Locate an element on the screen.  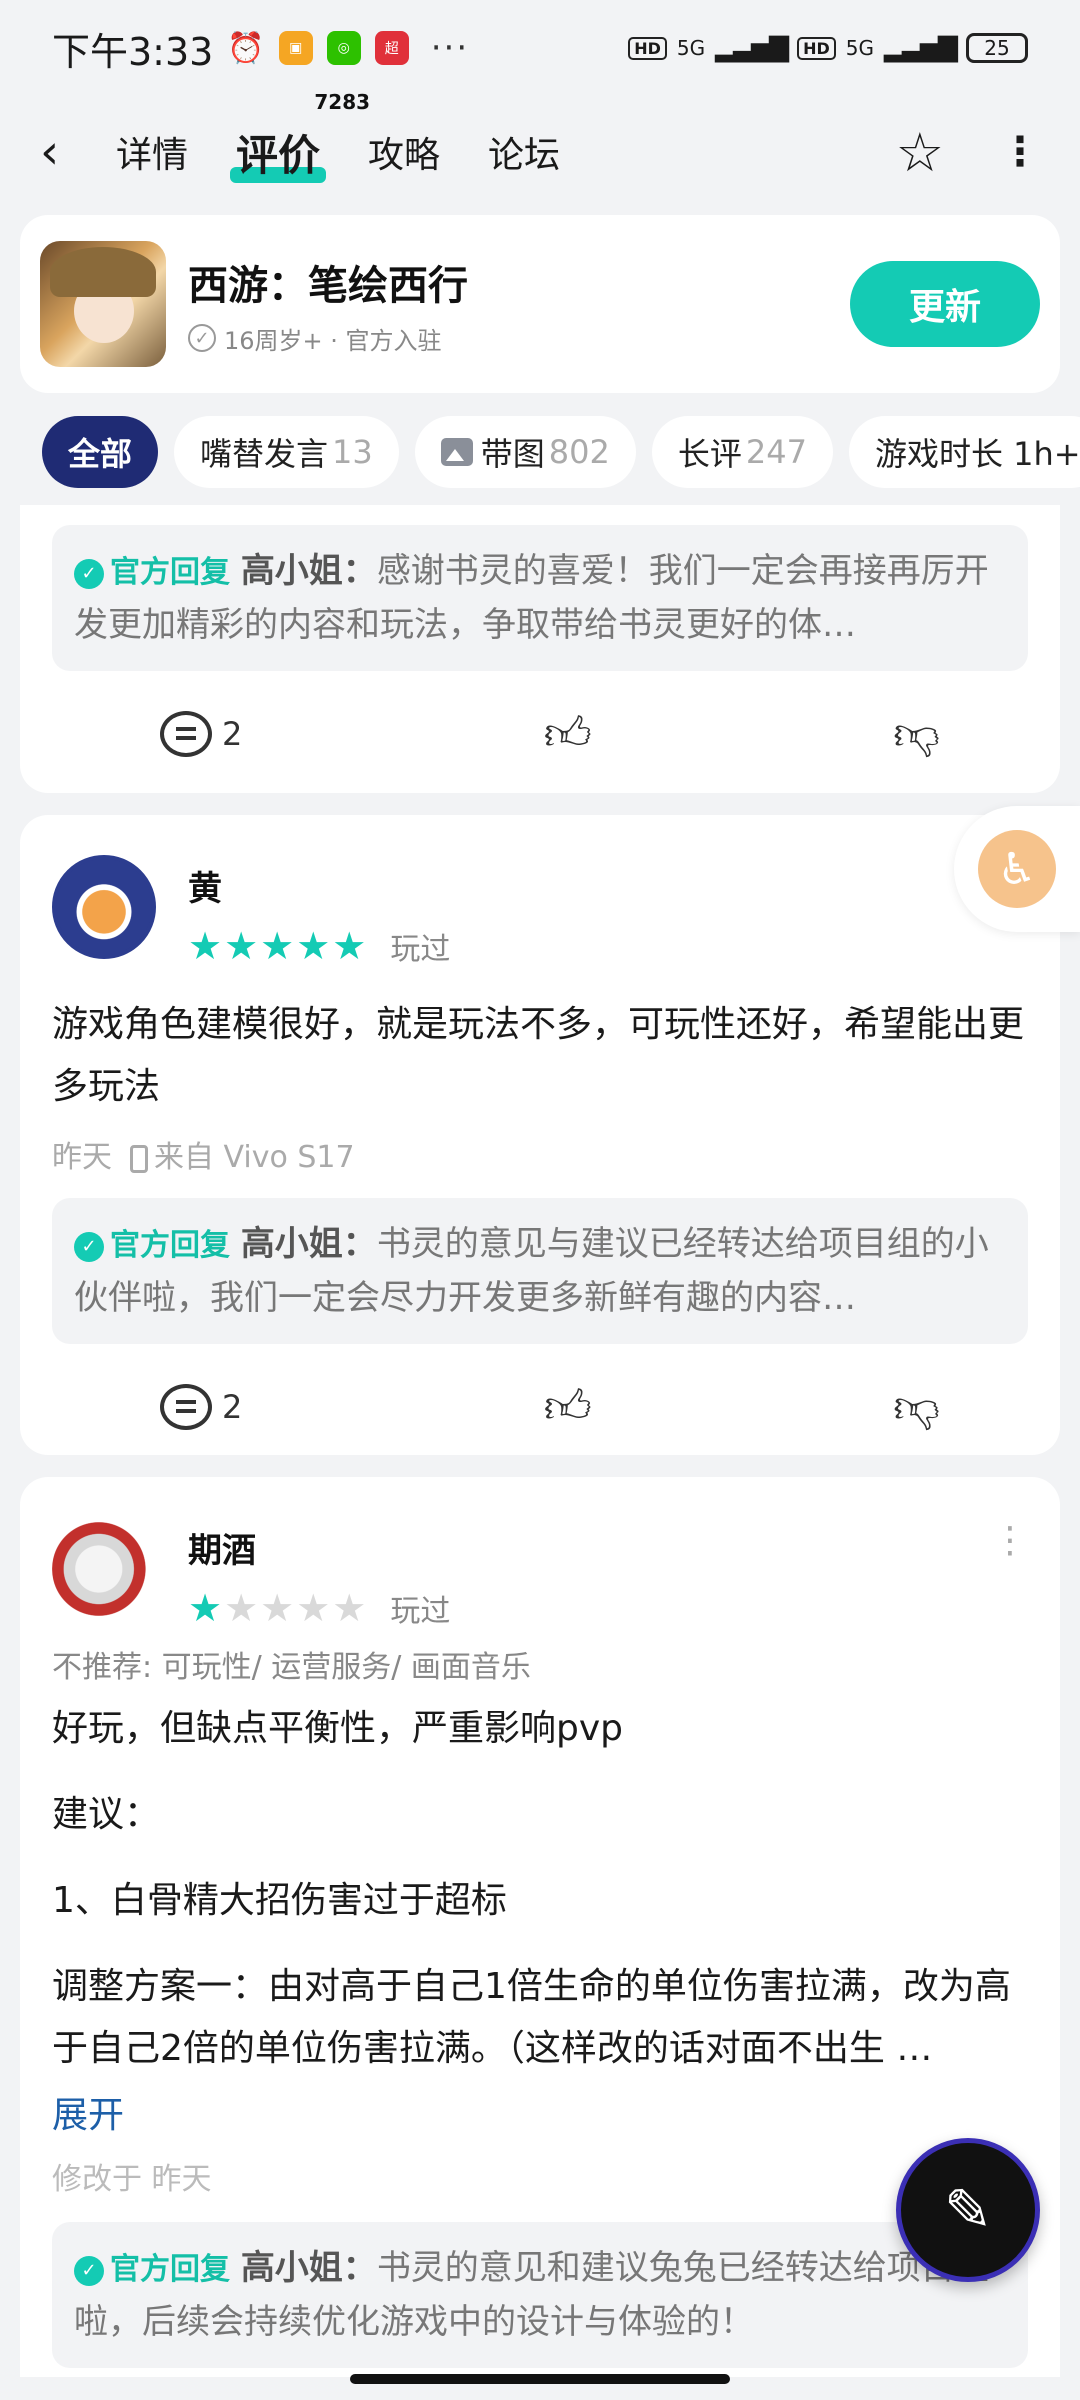
game-meta: ✓ 16周岁+ · 官方入驻 is located at coordinates (328, 338).